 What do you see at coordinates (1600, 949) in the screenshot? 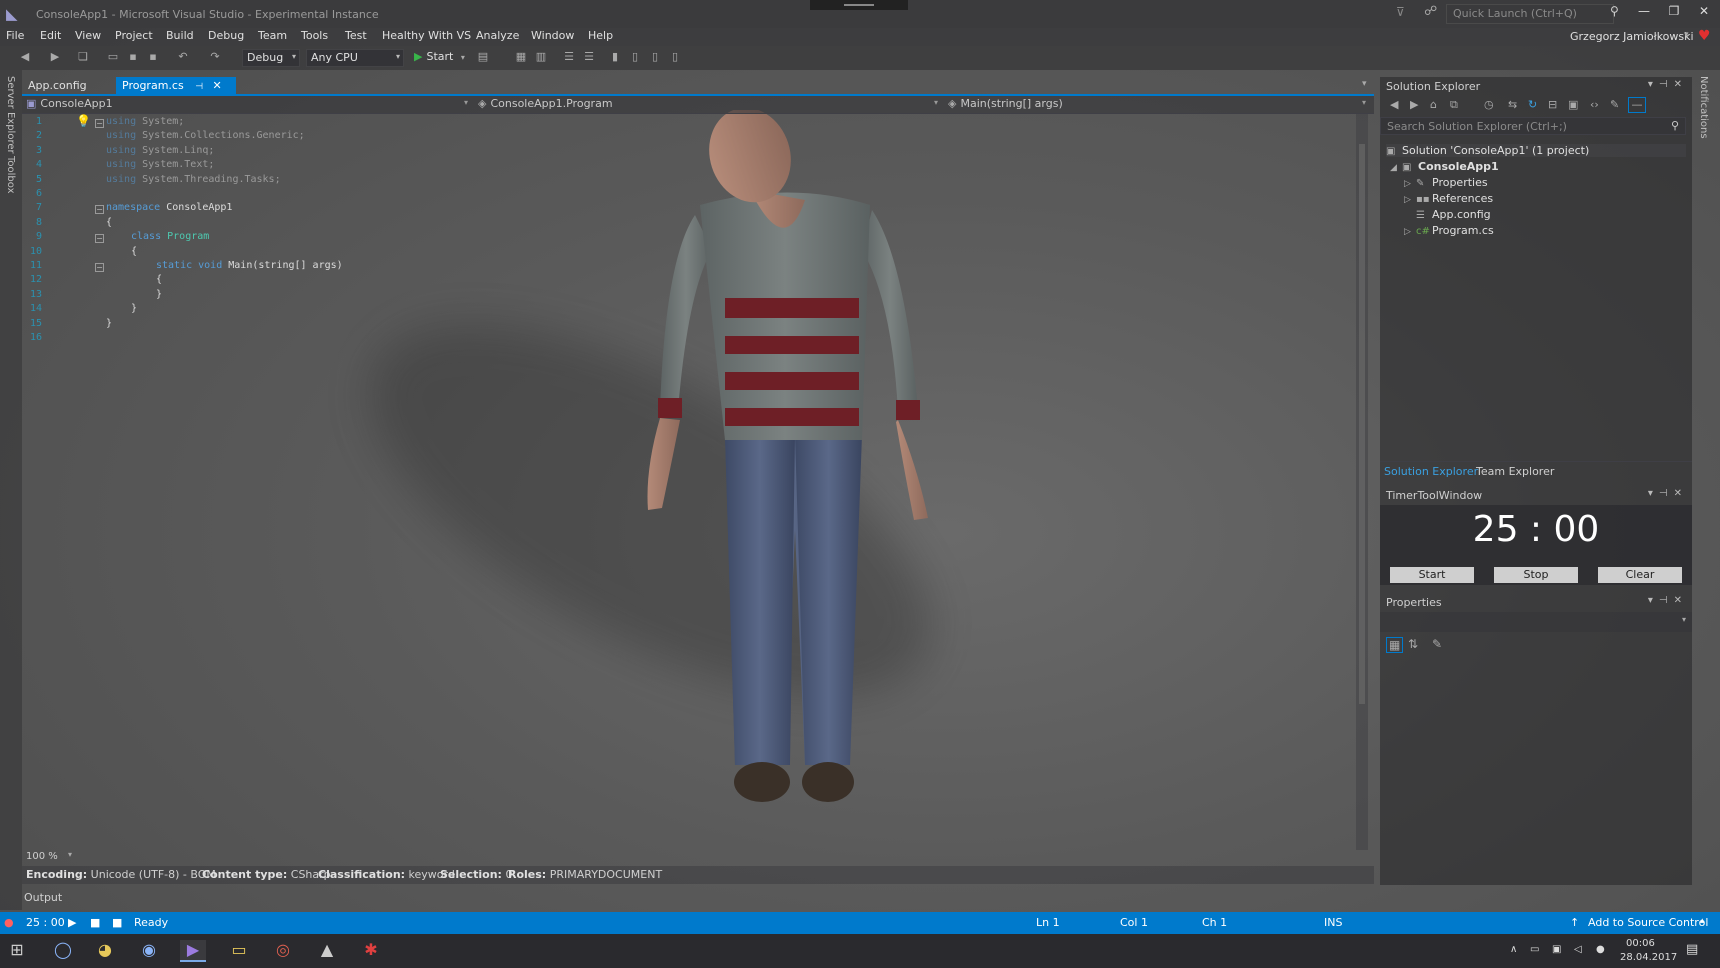
I see `onedrive-icon: ●` at bounding box center [1600, 949].